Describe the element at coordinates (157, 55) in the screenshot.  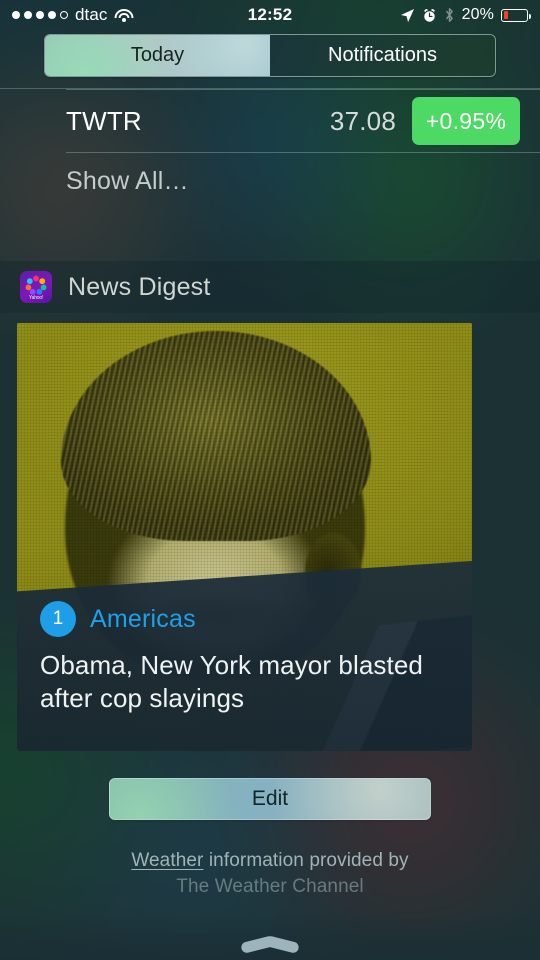
I see `tab-today: Today` at that location.